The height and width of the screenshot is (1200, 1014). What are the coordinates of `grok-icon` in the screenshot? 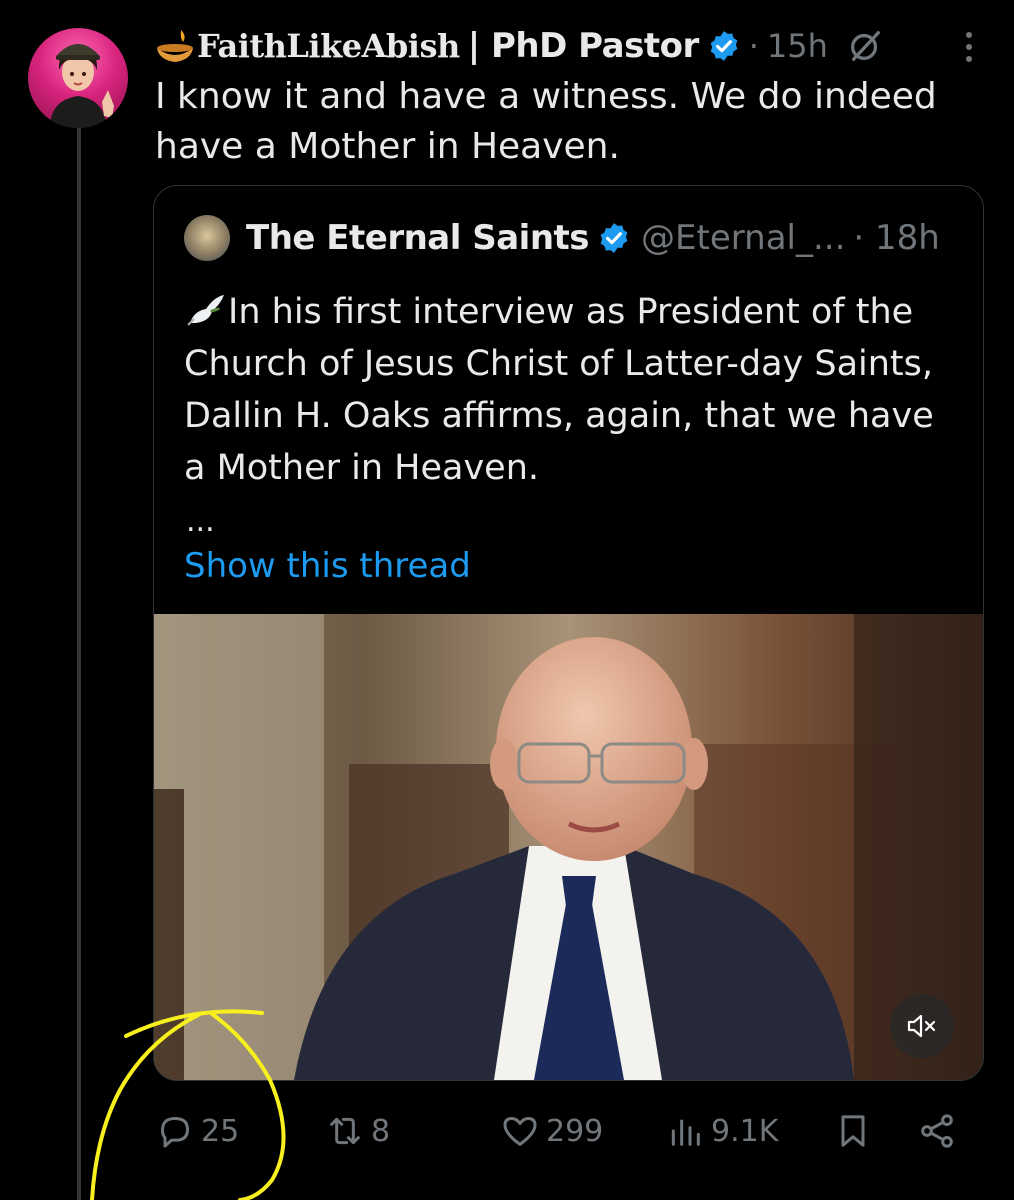 It's located at (865, 46).